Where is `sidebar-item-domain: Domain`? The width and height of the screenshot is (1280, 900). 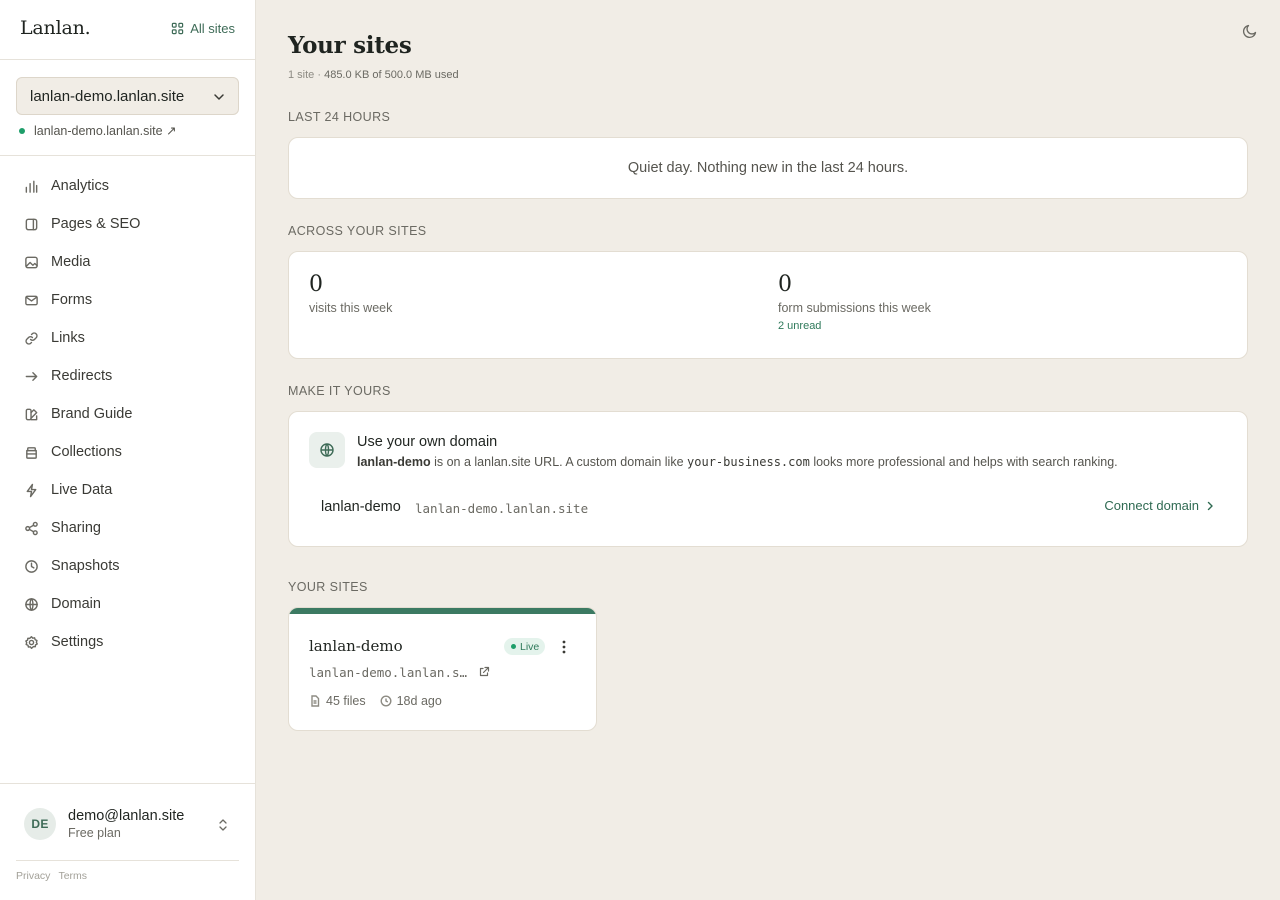
sidebar-item-domain: Domain is located at coordinates (128, 604).